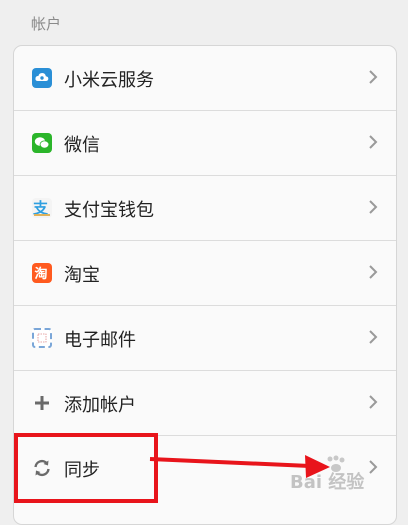 This screenshot has width=408, height=525. Describe the element at coordinates (42, 78) in the screenshot. I see `mi-cloud-icon` at that location.